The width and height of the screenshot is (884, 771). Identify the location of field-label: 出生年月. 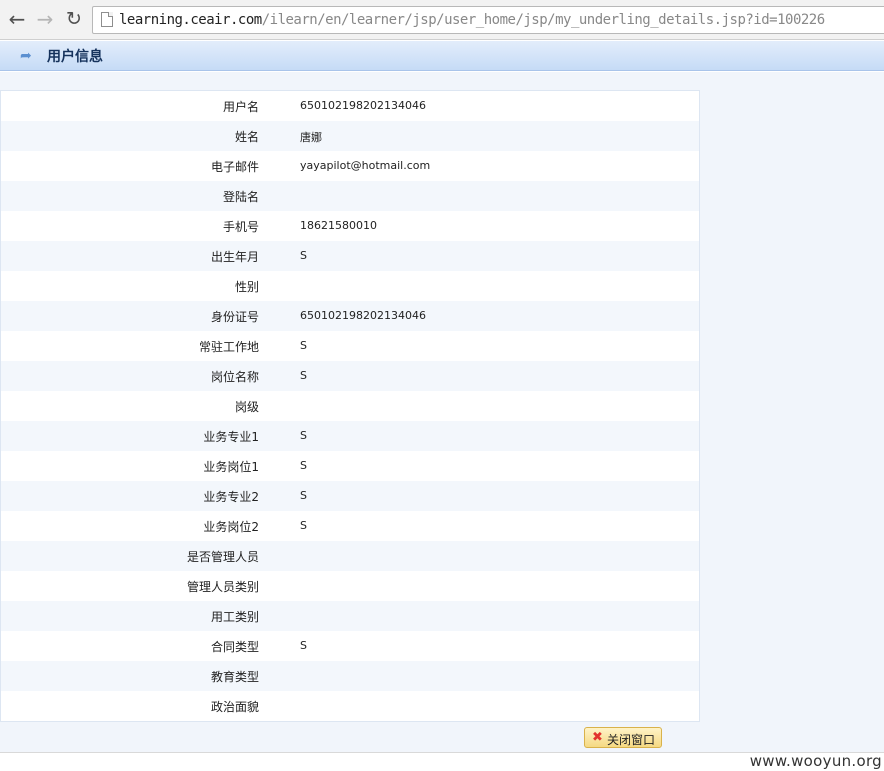
(234, 257).